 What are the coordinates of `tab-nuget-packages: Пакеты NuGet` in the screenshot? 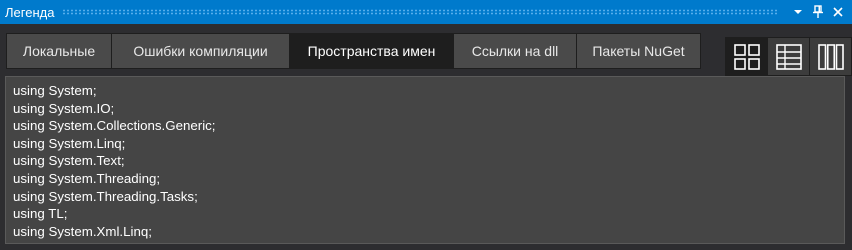 It's located at (638, 51).